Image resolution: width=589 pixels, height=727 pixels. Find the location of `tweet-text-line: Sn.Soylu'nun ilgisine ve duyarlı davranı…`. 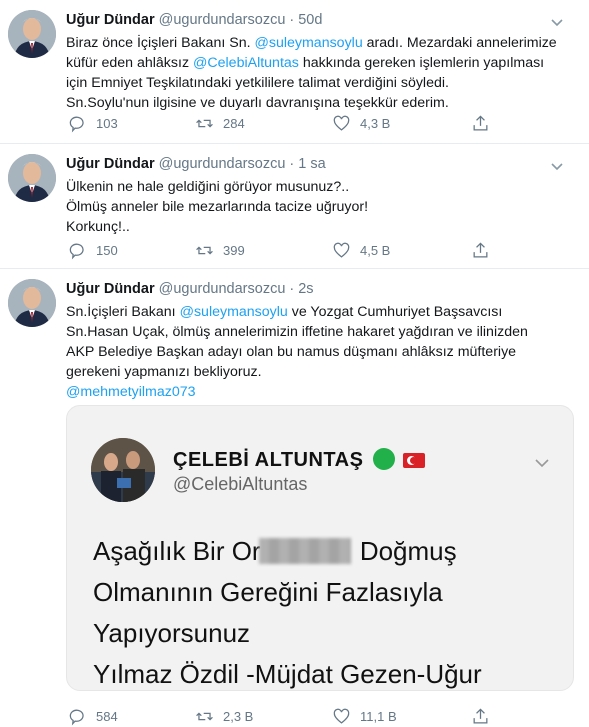

tweet-text-line: Sn.Soylu'nun ilgisine ve duyarlı davranı… is located at coordinates (319, 103).